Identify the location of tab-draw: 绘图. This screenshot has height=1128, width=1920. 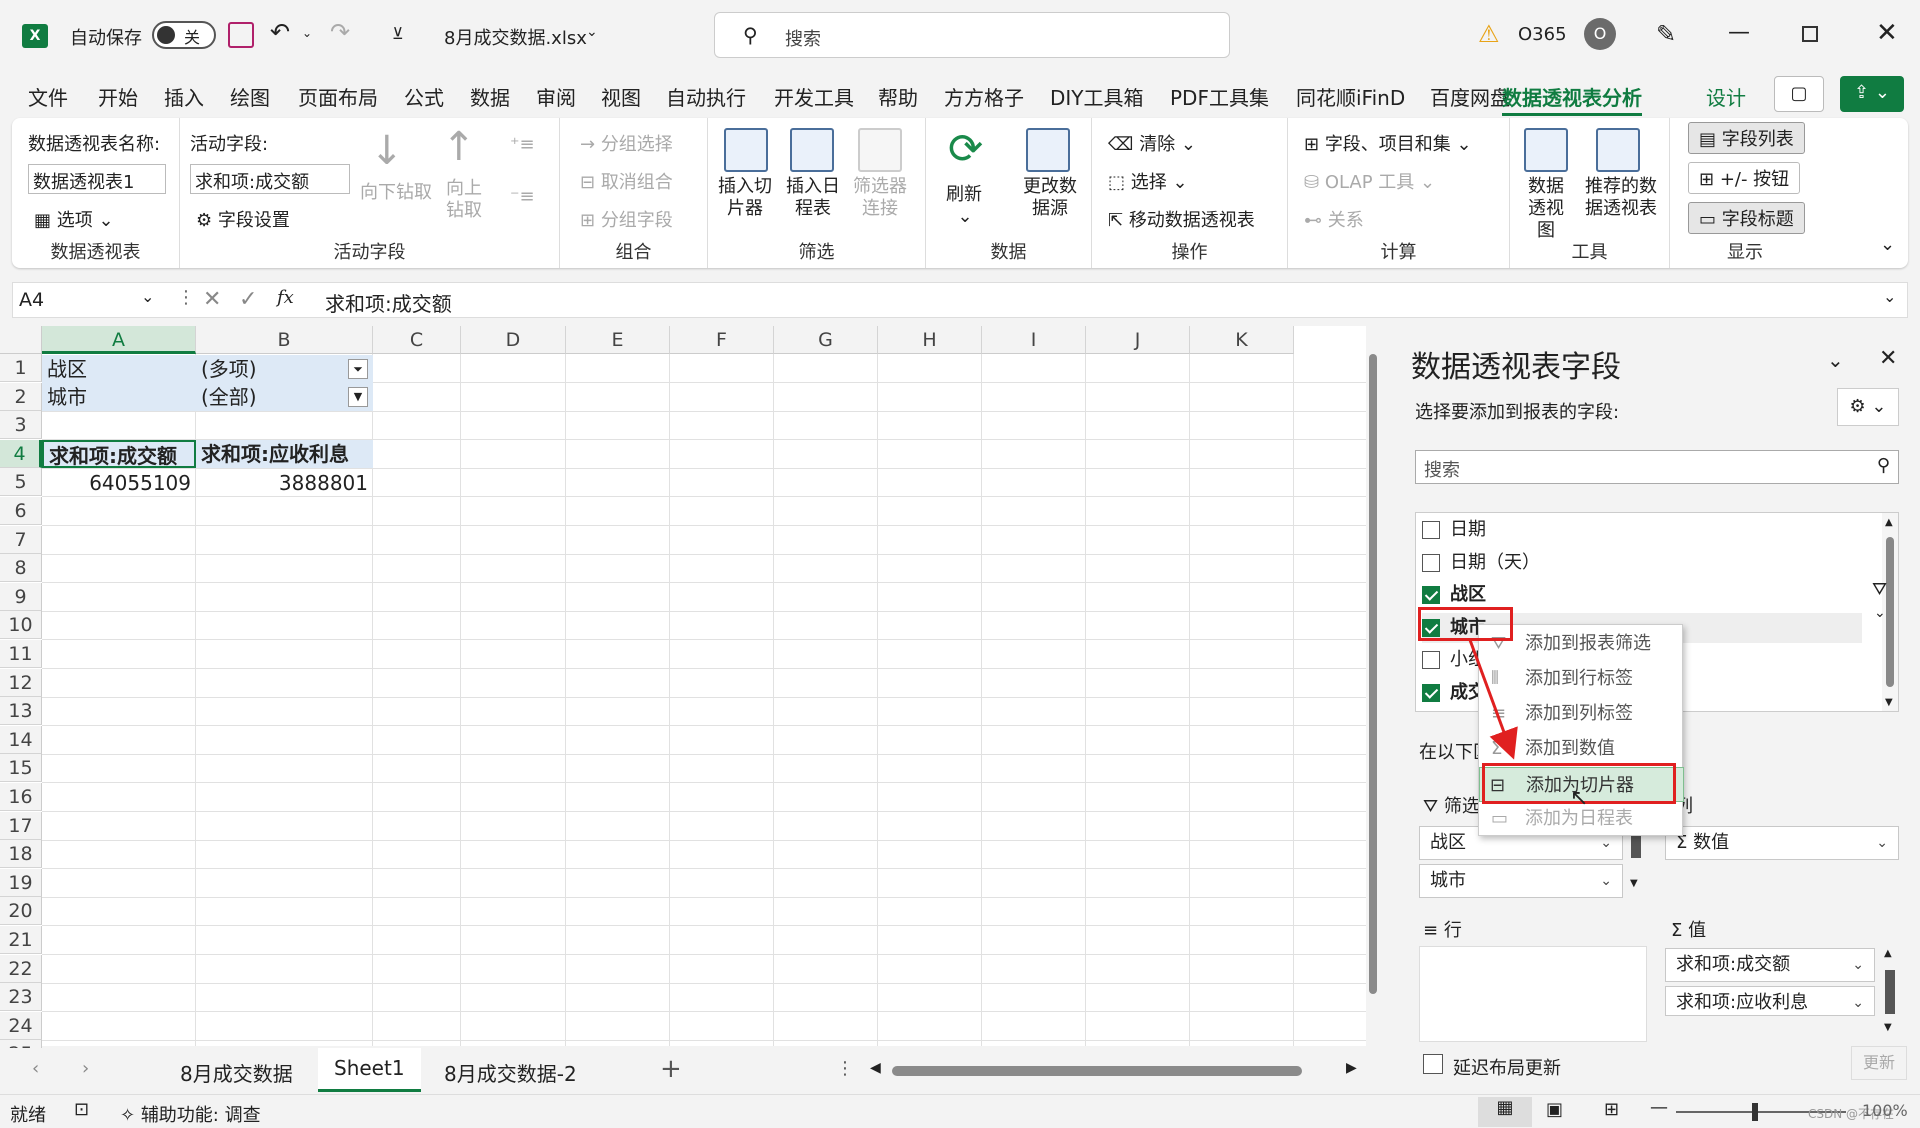
(250, 96).